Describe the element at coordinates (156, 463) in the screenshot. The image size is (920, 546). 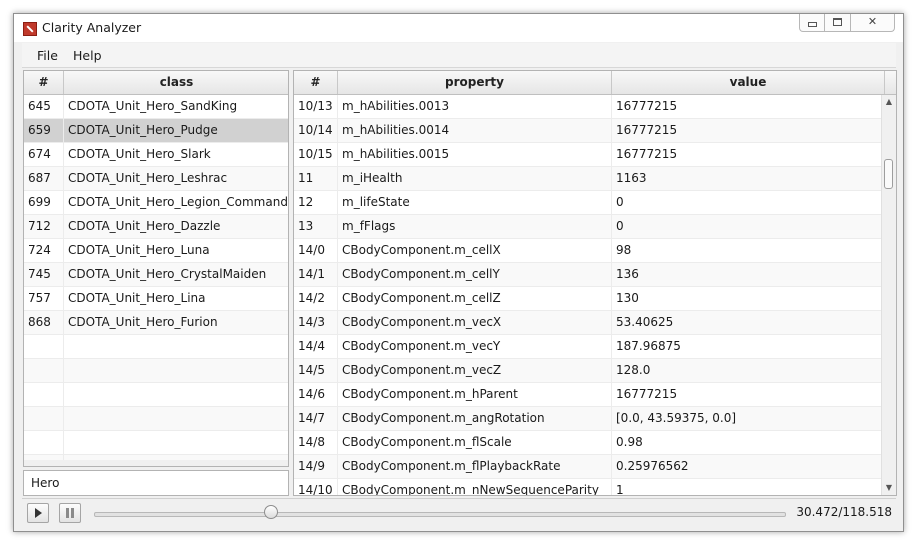
I see `horizontal-scrollbar` at that location.